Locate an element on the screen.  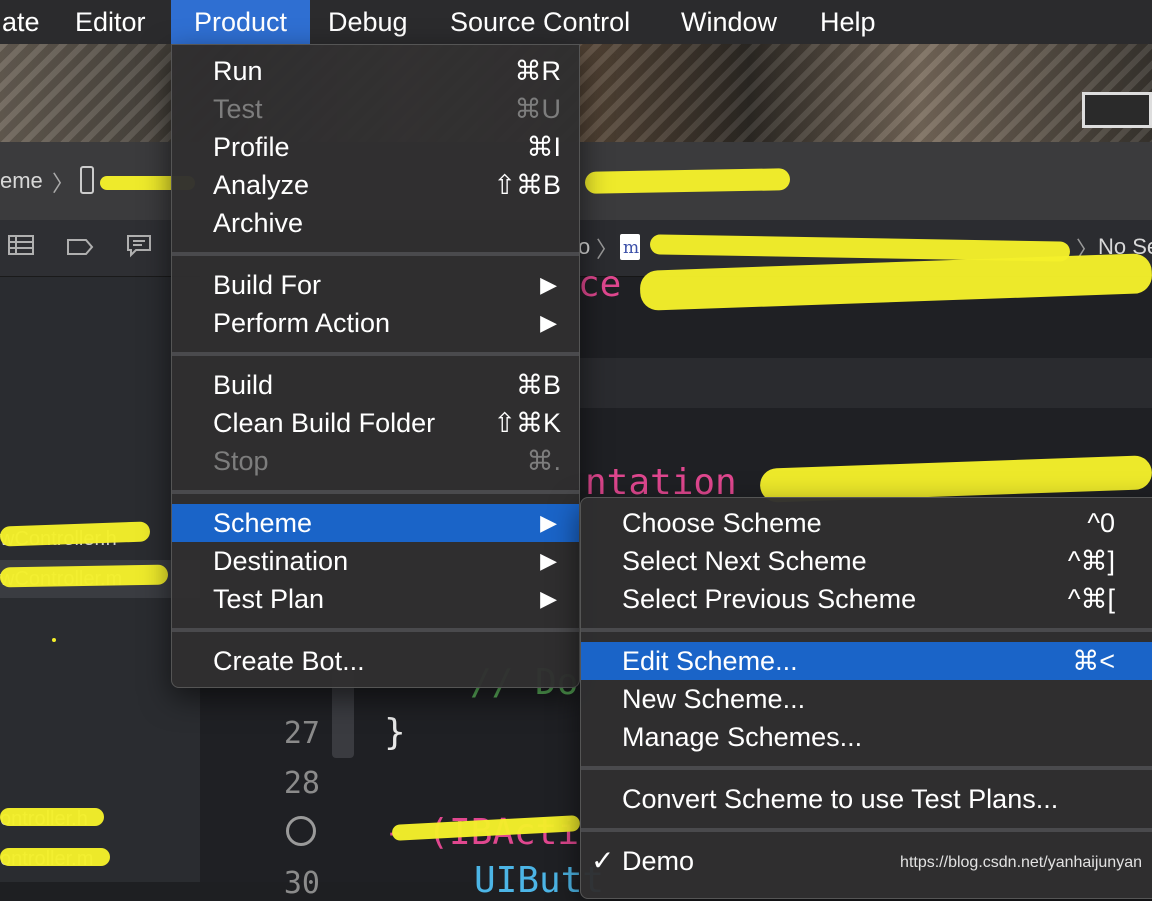
menu-navigate: ate is located at coordinates (23, 22).